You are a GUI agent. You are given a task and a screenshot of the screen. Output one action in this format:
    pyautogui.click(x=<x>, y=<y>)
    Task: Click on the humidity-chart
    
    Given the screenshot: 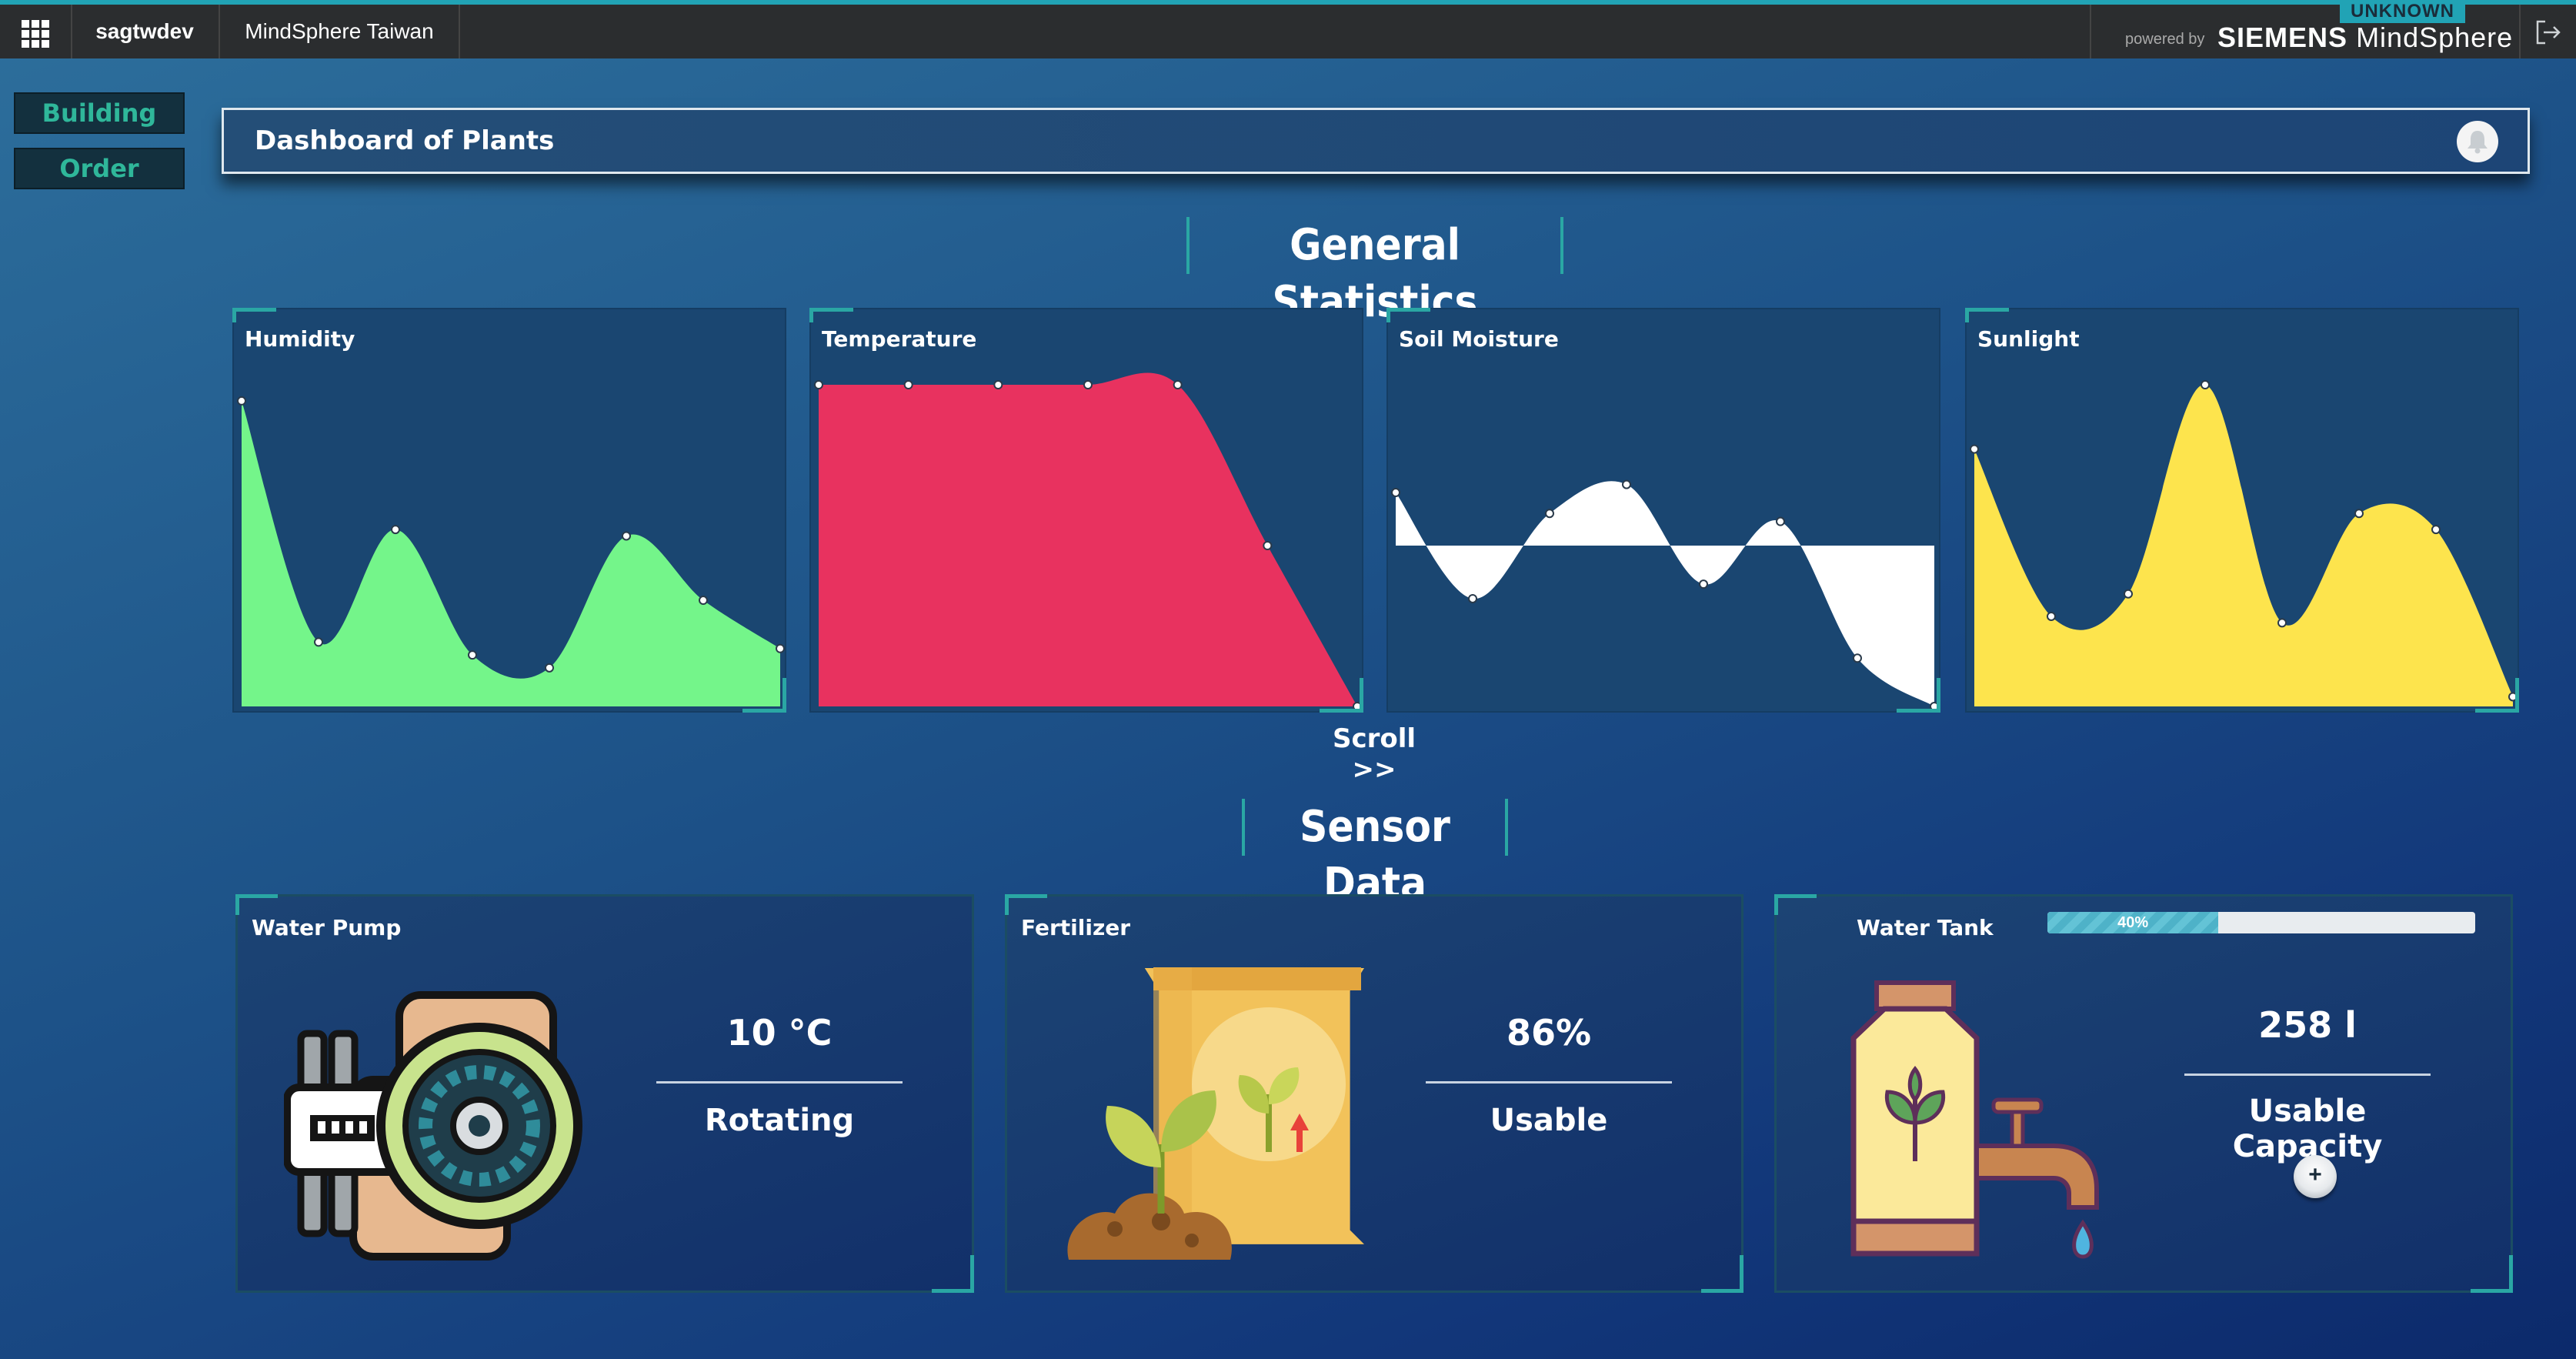 What is the action you would take?
    pyautogui.click(x=511, y=551)
    